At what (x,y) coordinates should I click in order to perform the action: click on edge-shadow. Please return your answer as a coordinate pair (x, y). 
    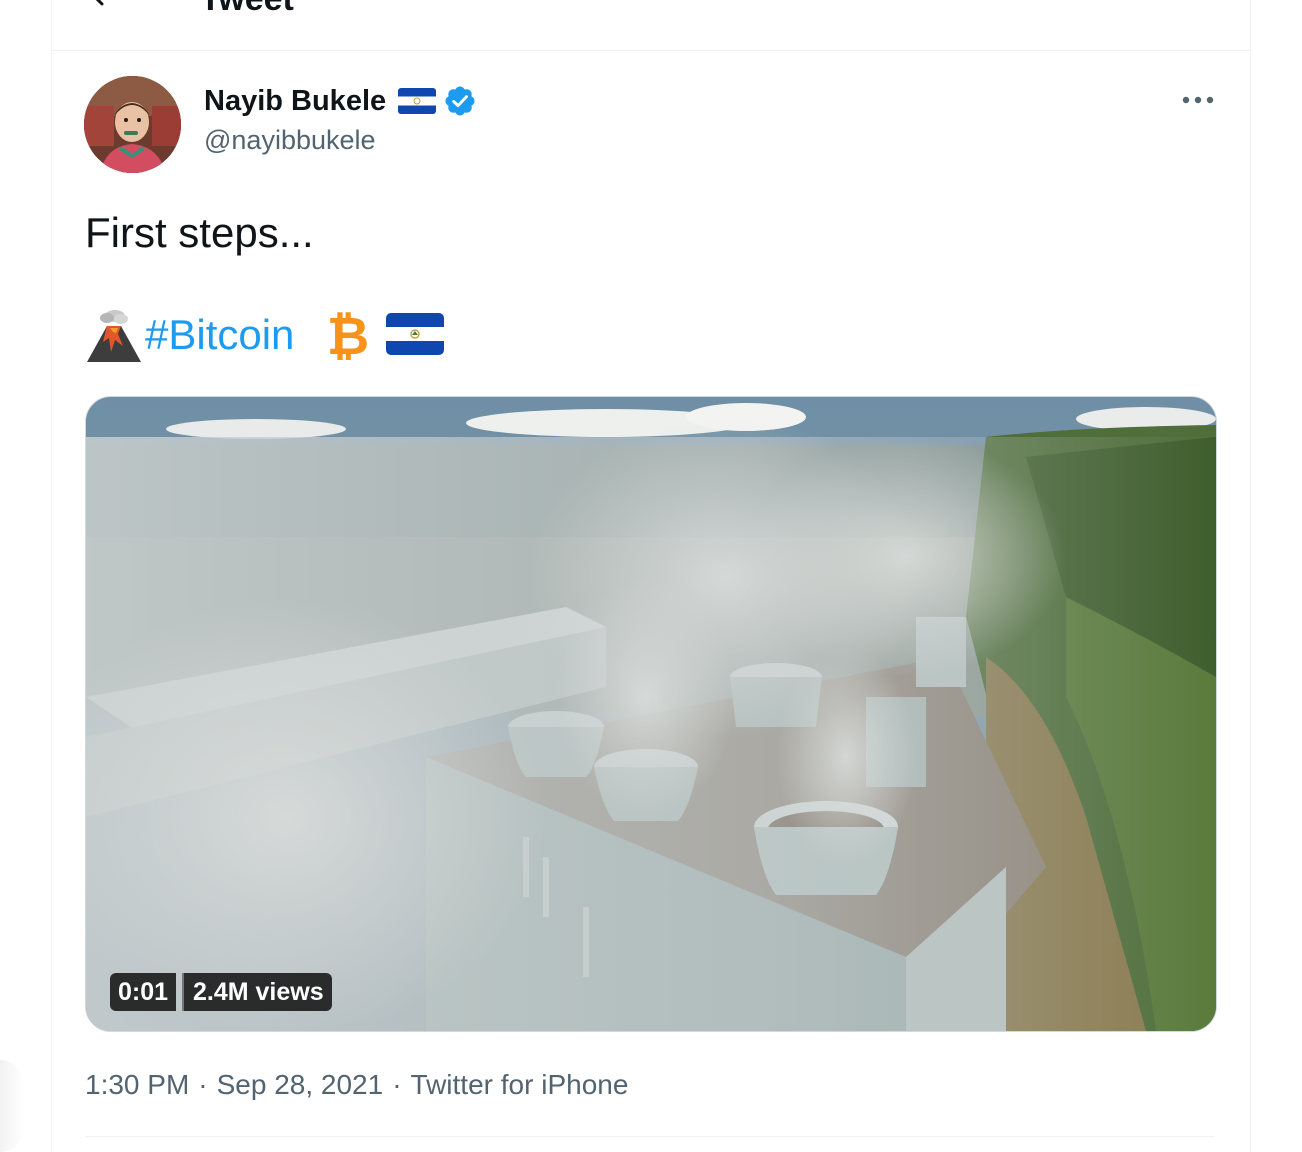
    Looking at the image, I should click on (12, 1106).